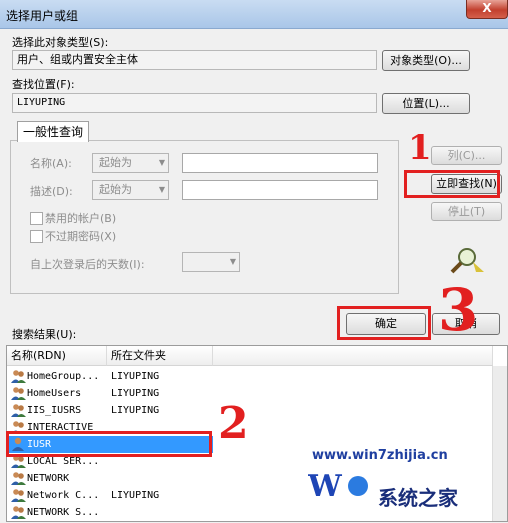 The image size is (508, 523). What do you see at coordinates (353, 356) in the screenshot?
I see `column-header-filler` at bounding box center [353, 356].